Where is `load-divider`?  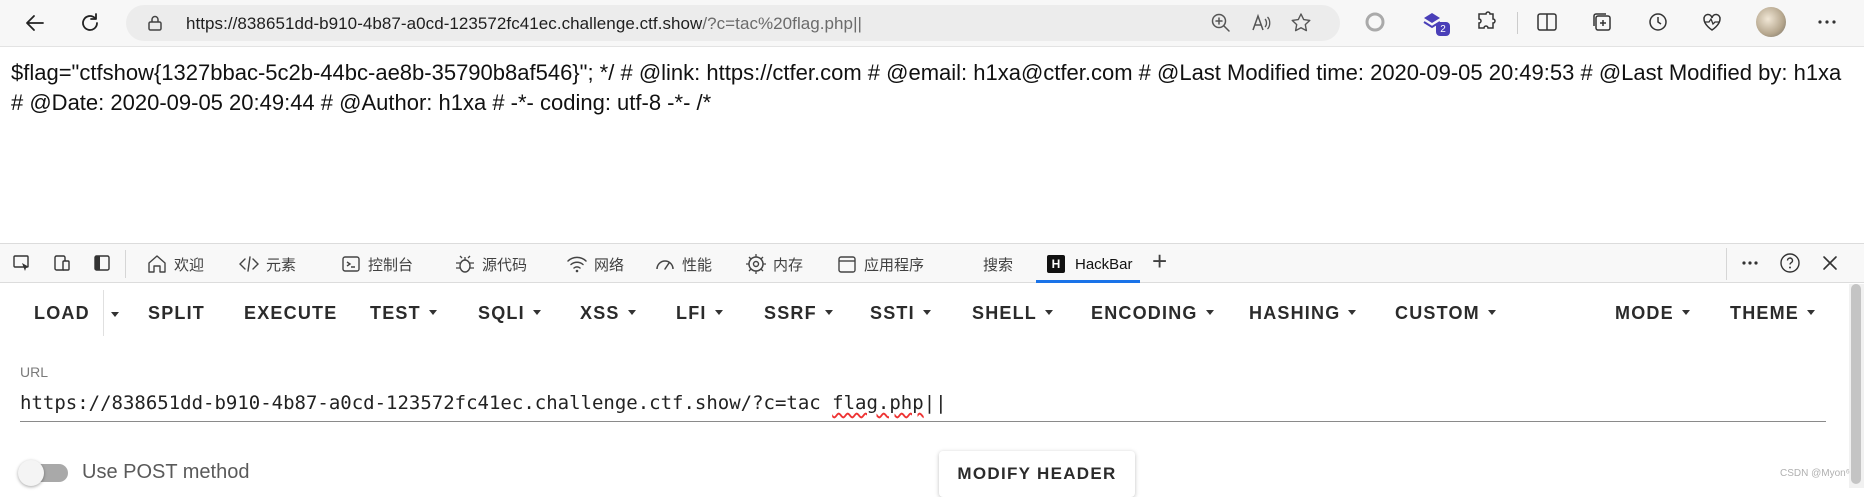
load-divider is located at coordinates (103, 313).